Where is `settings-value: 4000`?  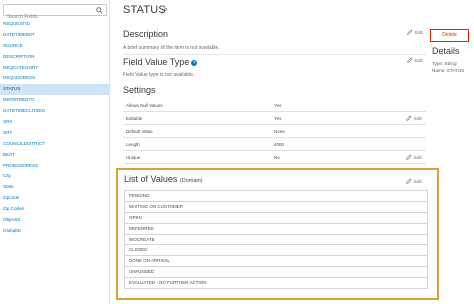
settings-value: 4000 is located at coordinates (279, 144).